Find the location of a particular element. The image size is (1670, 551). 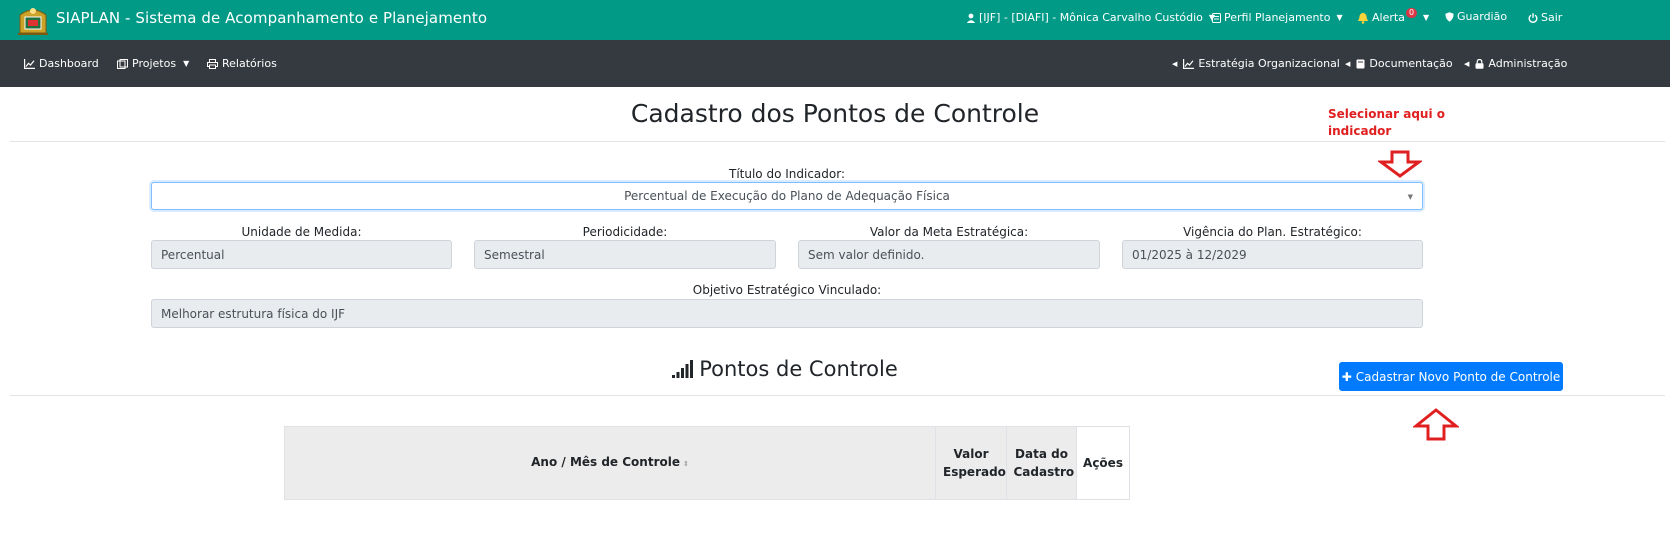

sort-icon: ⇕ is located at coordinates (686, 464).